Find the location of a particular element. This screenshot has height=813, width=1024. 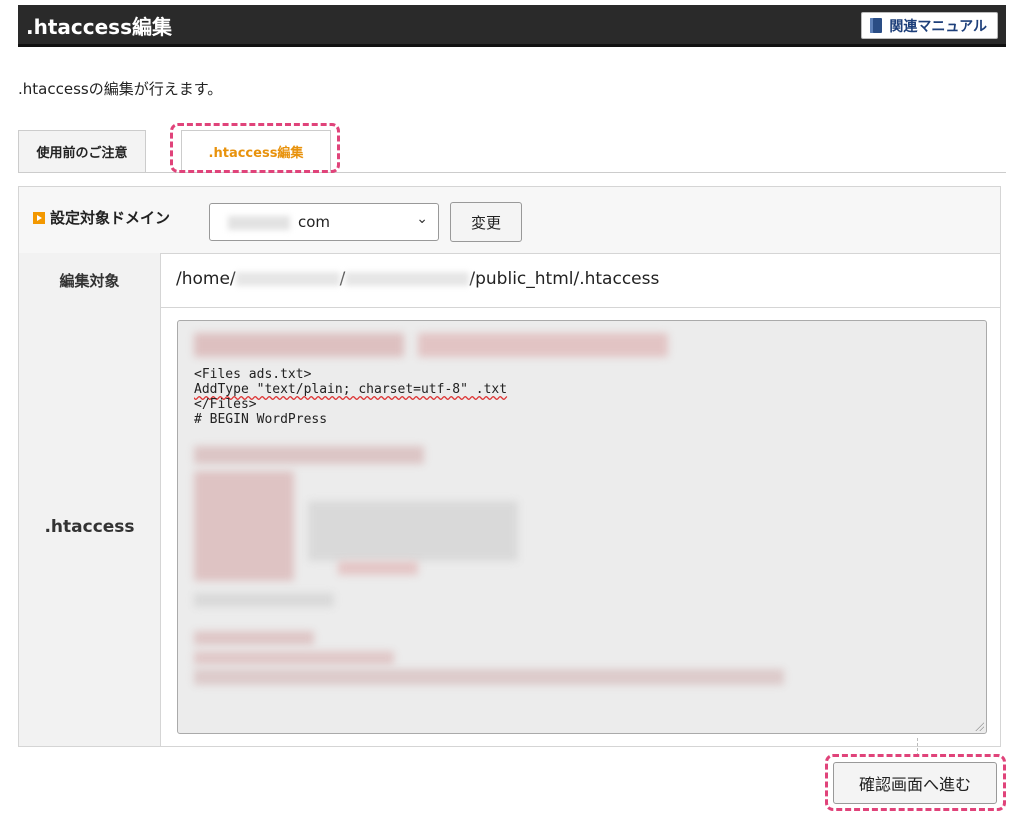

htaccess-label: .htaccess is located at coordinates (90, 526).